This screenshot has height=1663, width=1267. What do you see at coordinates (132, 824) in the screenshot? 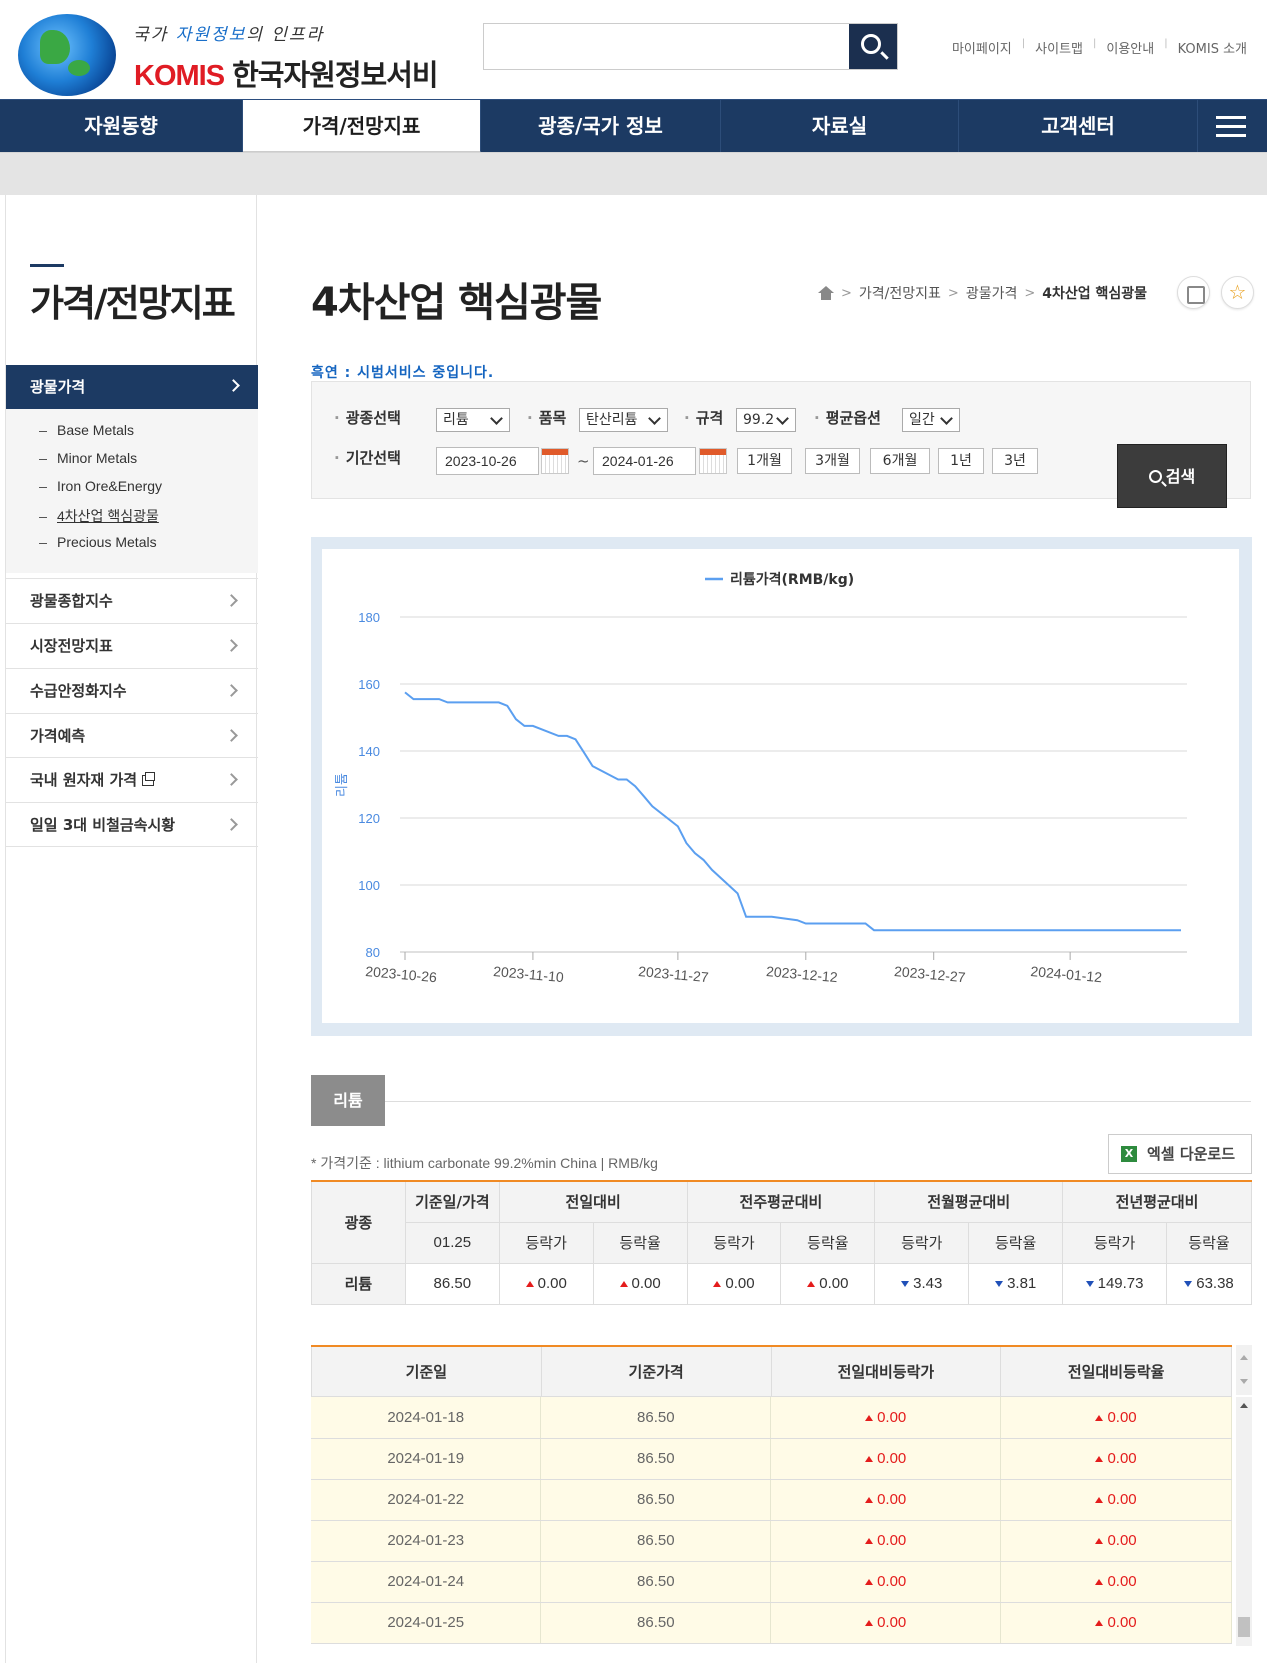
I see `sidebar-item-daily-metals: 일일 3대 비철금속시황` at bounding box center [132, 824].